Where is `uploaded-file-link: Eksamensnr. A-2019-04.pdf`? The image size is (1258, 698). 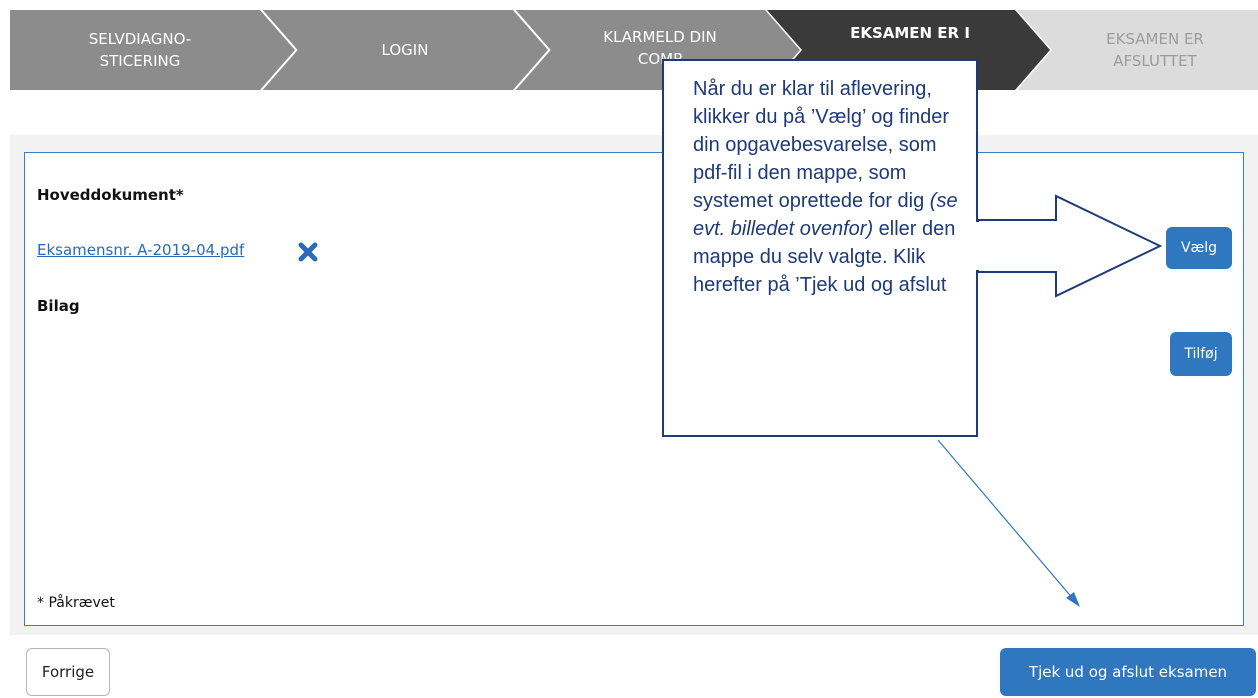 uploaded-file-link: Eksamensnr. A-2019-04.pdf is located at coordinates (140, 250).